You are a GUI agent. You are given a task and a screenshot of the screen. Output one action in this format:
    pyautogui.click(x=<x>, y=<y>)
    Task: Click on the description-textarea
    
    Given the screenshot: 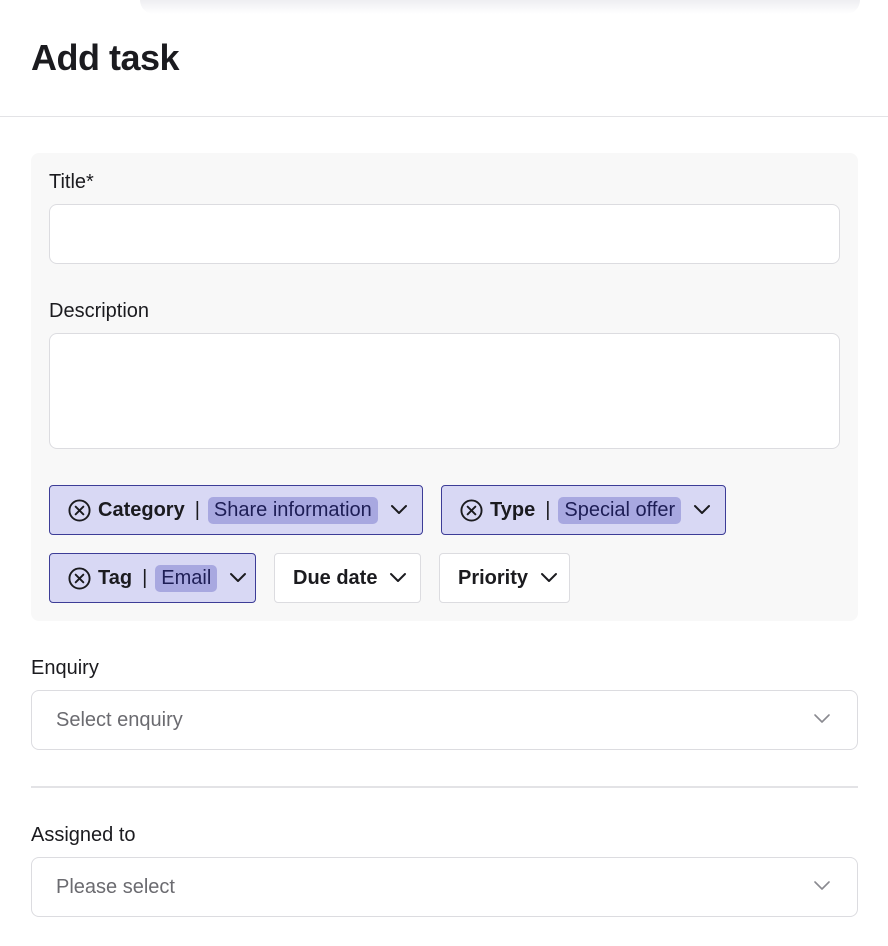 What is the action you would take?
    pyautogui.click(x=444, y=391)
    